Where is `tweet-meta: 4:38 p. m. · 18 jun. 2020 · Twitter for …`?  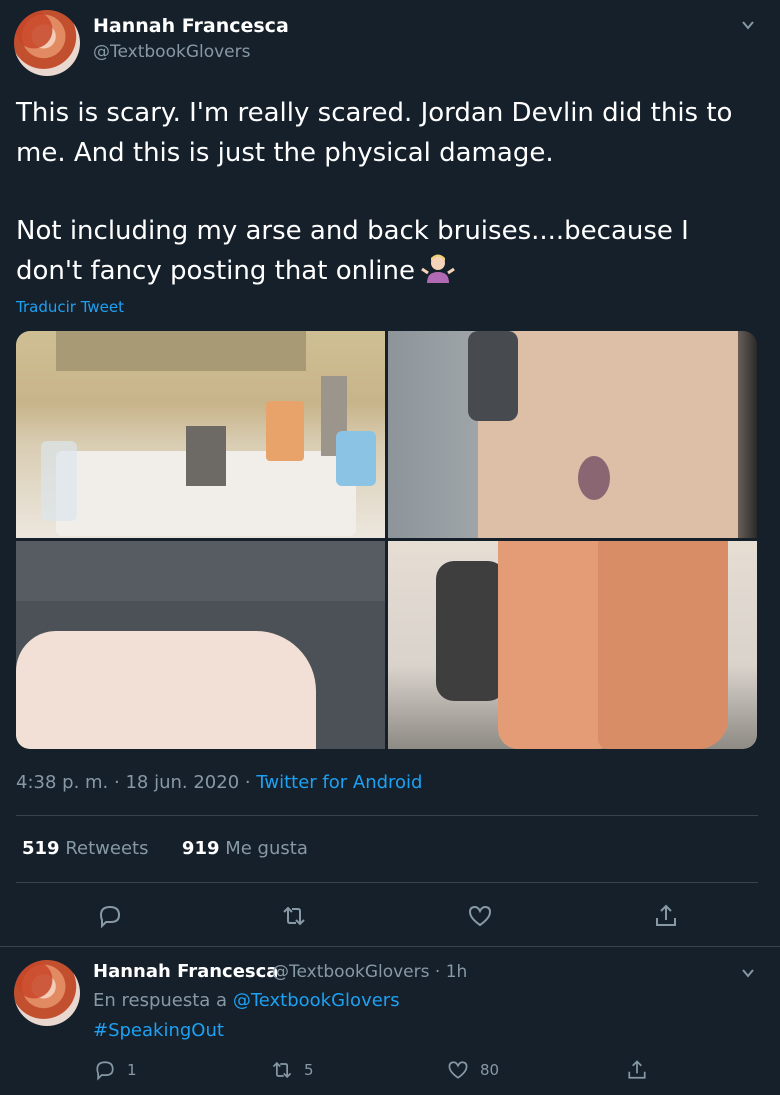
tweet-meta: 4:38 p. m. · 18 jun. 2020 · Twitter for … is located at coordinates (219, 782).